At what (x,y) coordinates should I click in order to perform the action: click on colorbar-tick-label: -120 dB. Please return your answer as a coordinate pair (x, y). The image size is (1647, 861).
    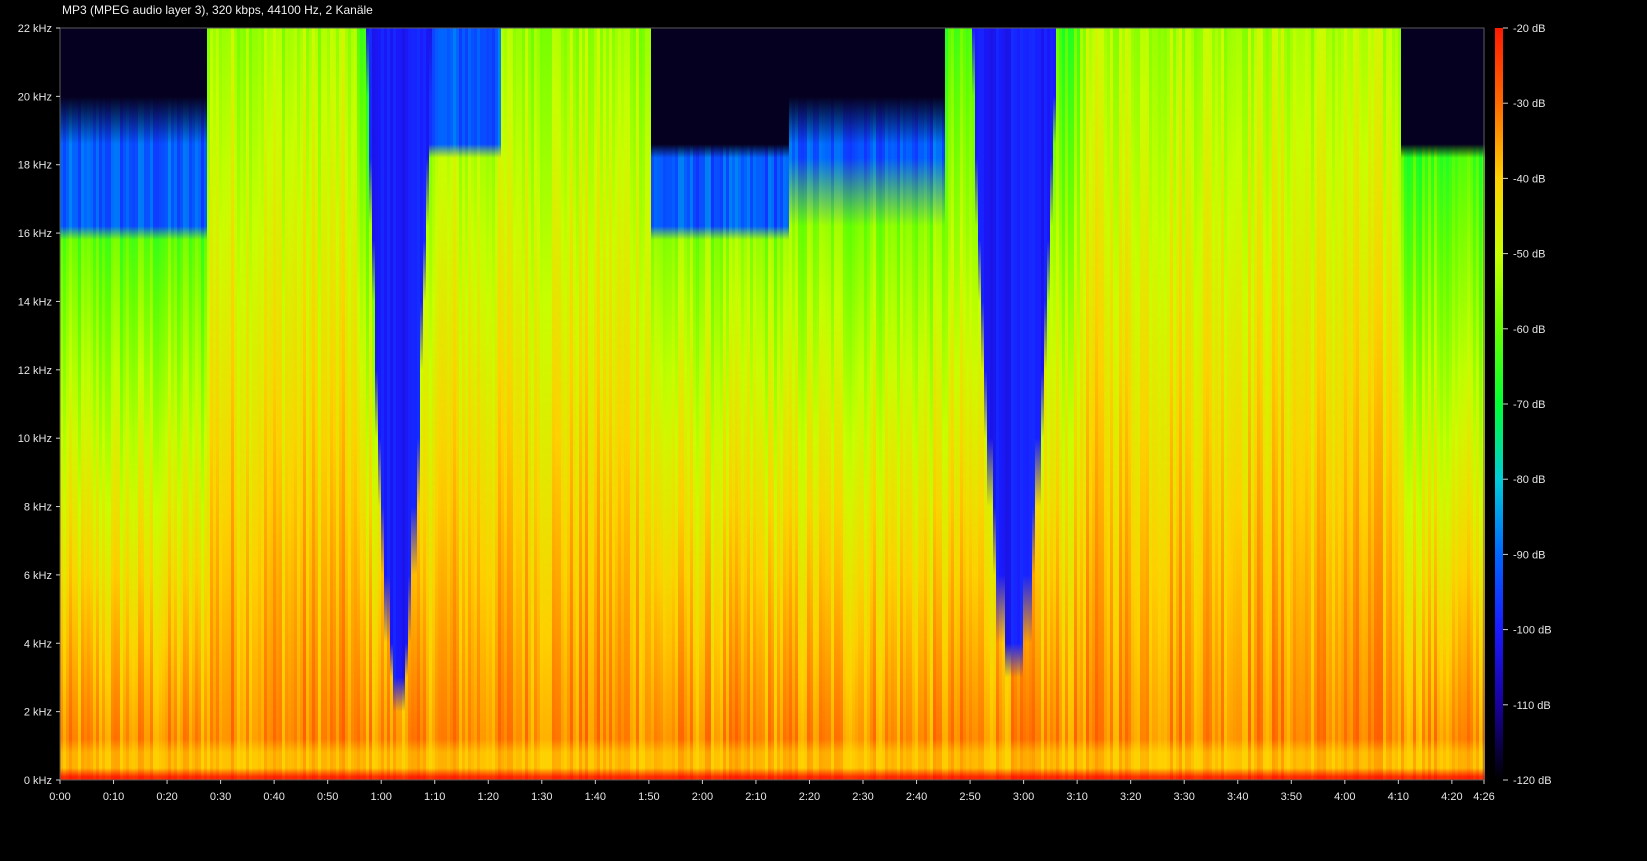
    Looking at the image, I should click on (1532, 781).